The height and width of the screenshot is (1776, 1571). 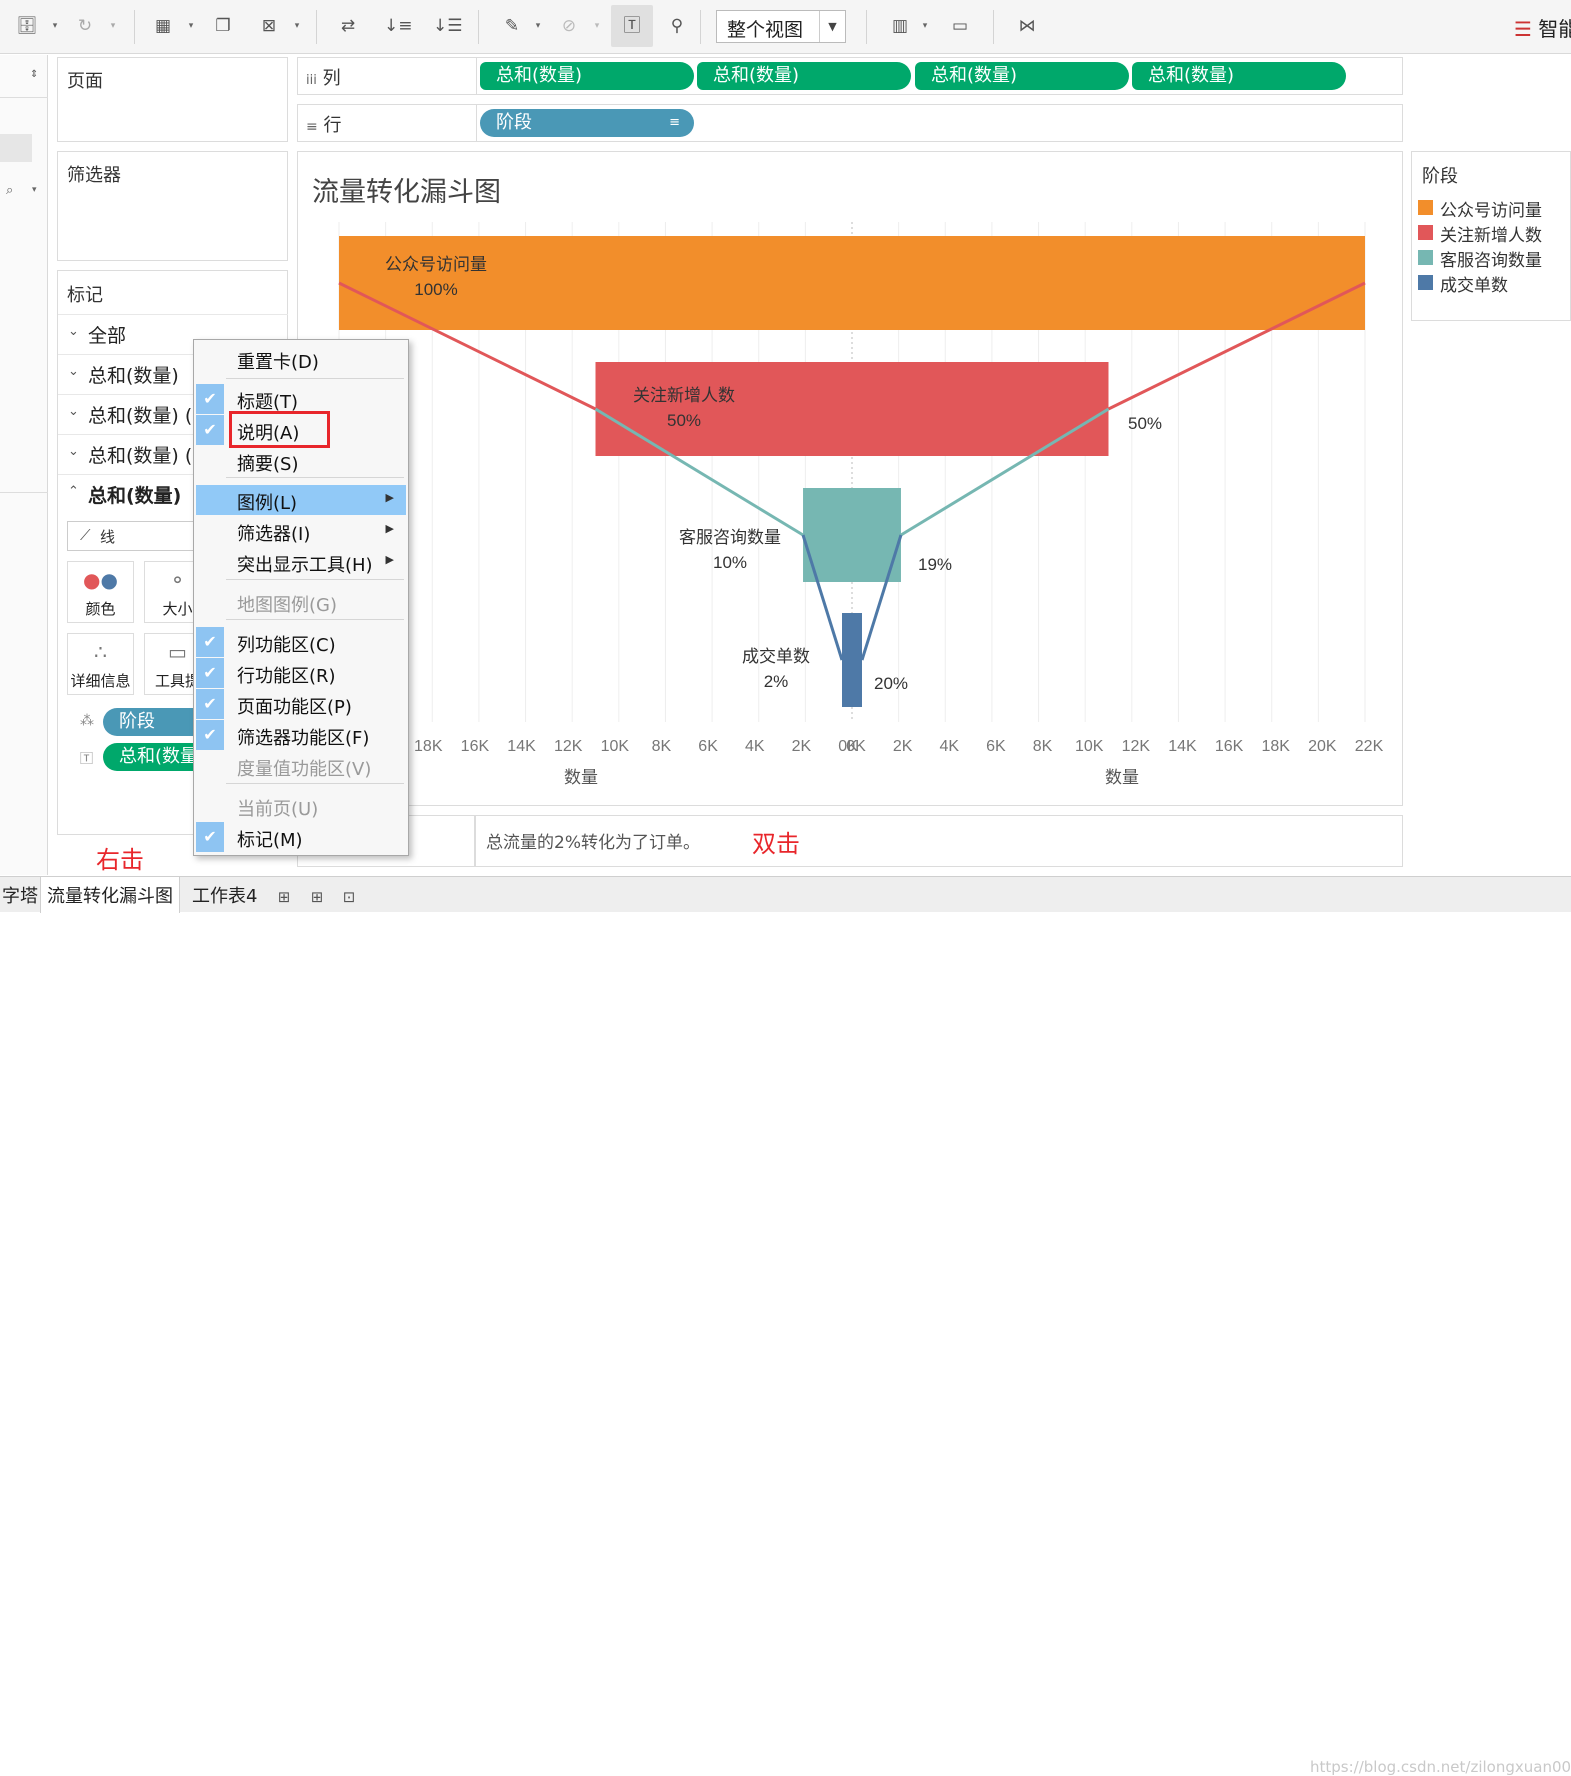 What do you see at coordinates (1491, 211) in the screenshot?
I see `legend-label: 公众号访问量` at bounding box center [1491, 211].